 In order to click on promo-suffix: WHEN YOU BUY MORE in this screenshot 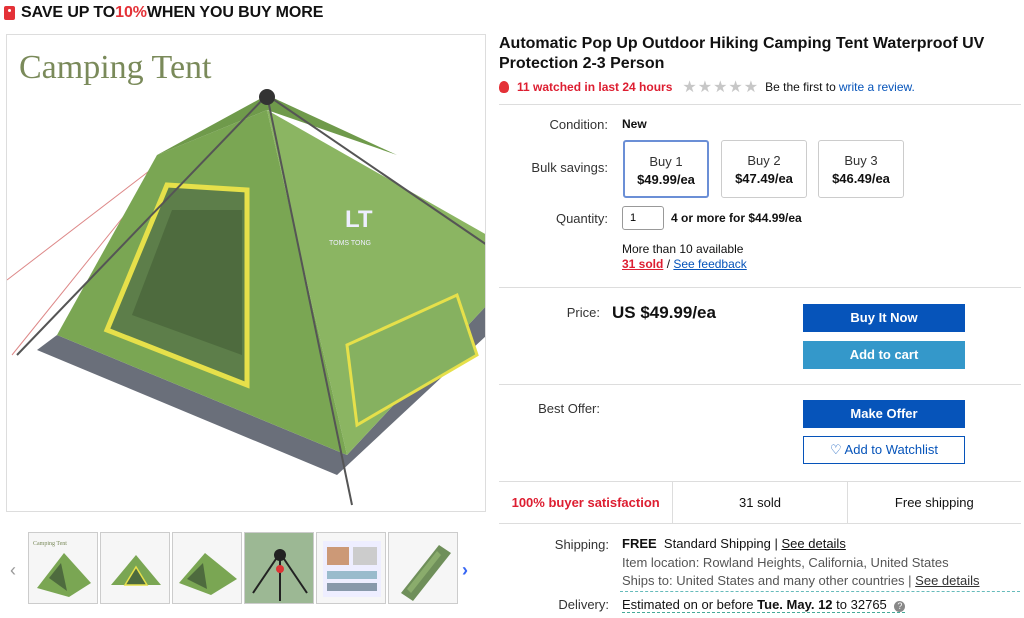, I will do `click(235, 12)`.